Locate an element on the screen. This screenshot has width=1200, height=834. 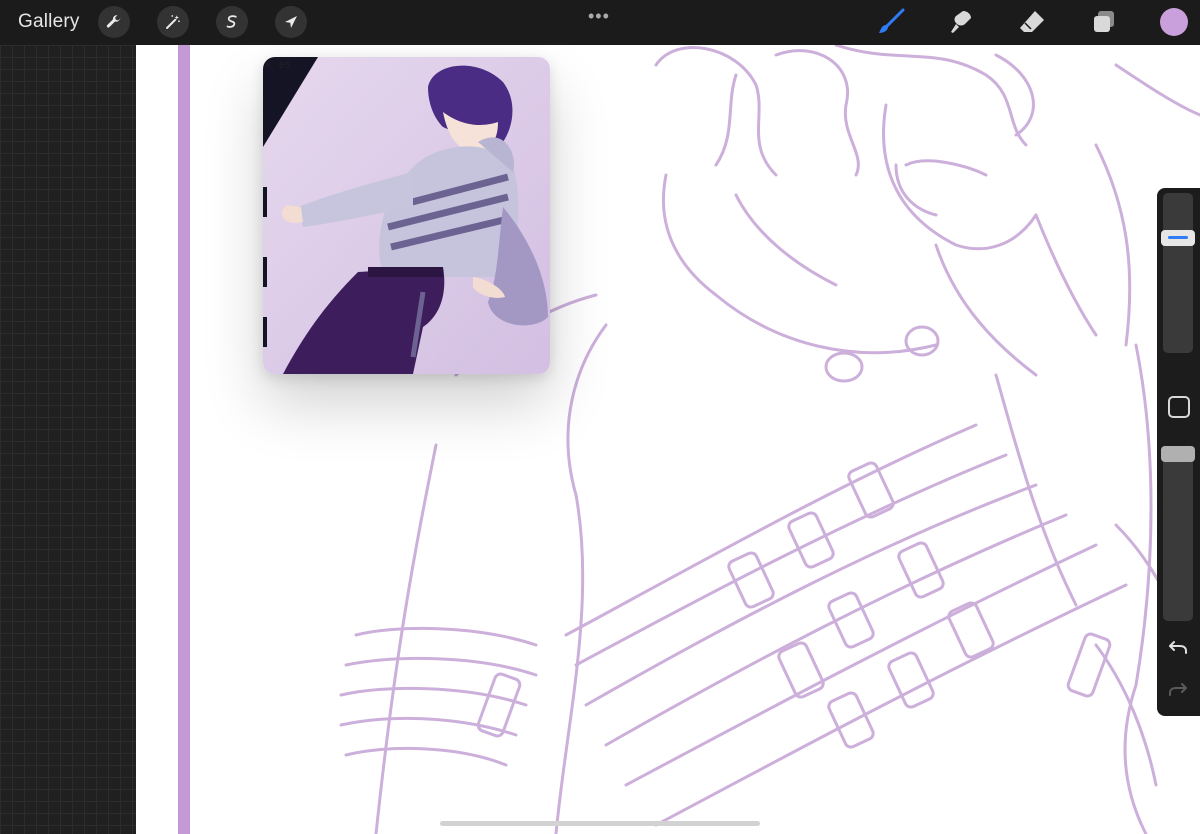
magic-wand-icon is located at coordinates (173, 22).